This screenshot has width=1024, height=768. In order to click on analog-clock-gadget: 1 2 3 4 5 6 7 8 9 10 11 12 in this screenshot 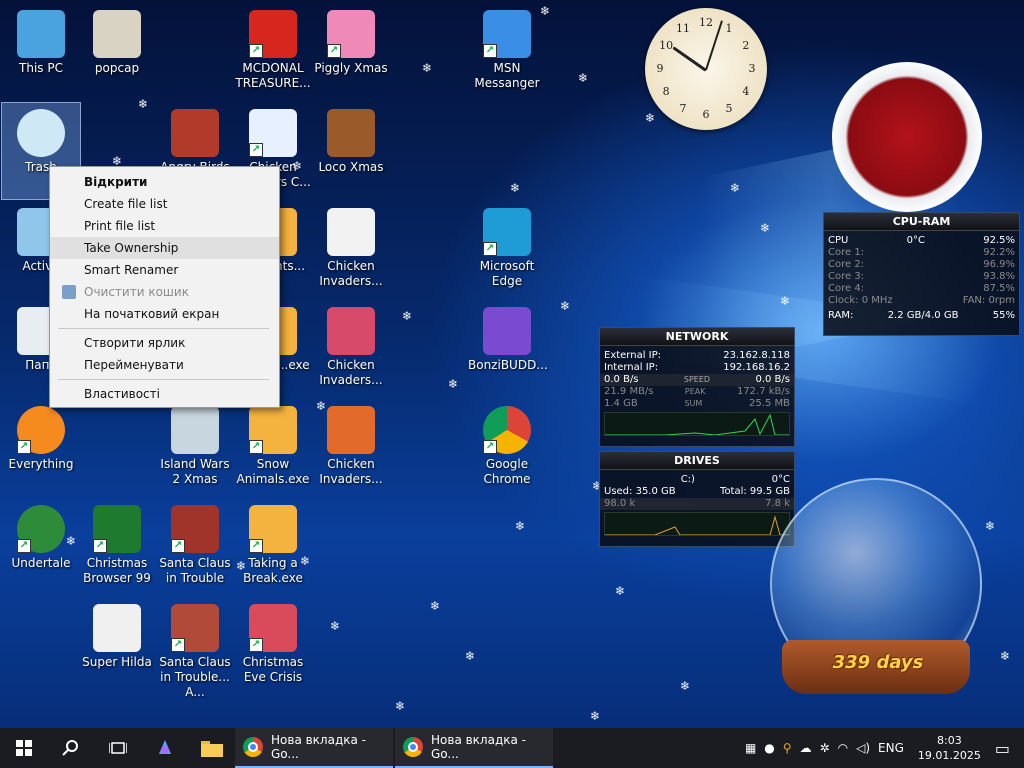, I will do `click(706, 69)`.